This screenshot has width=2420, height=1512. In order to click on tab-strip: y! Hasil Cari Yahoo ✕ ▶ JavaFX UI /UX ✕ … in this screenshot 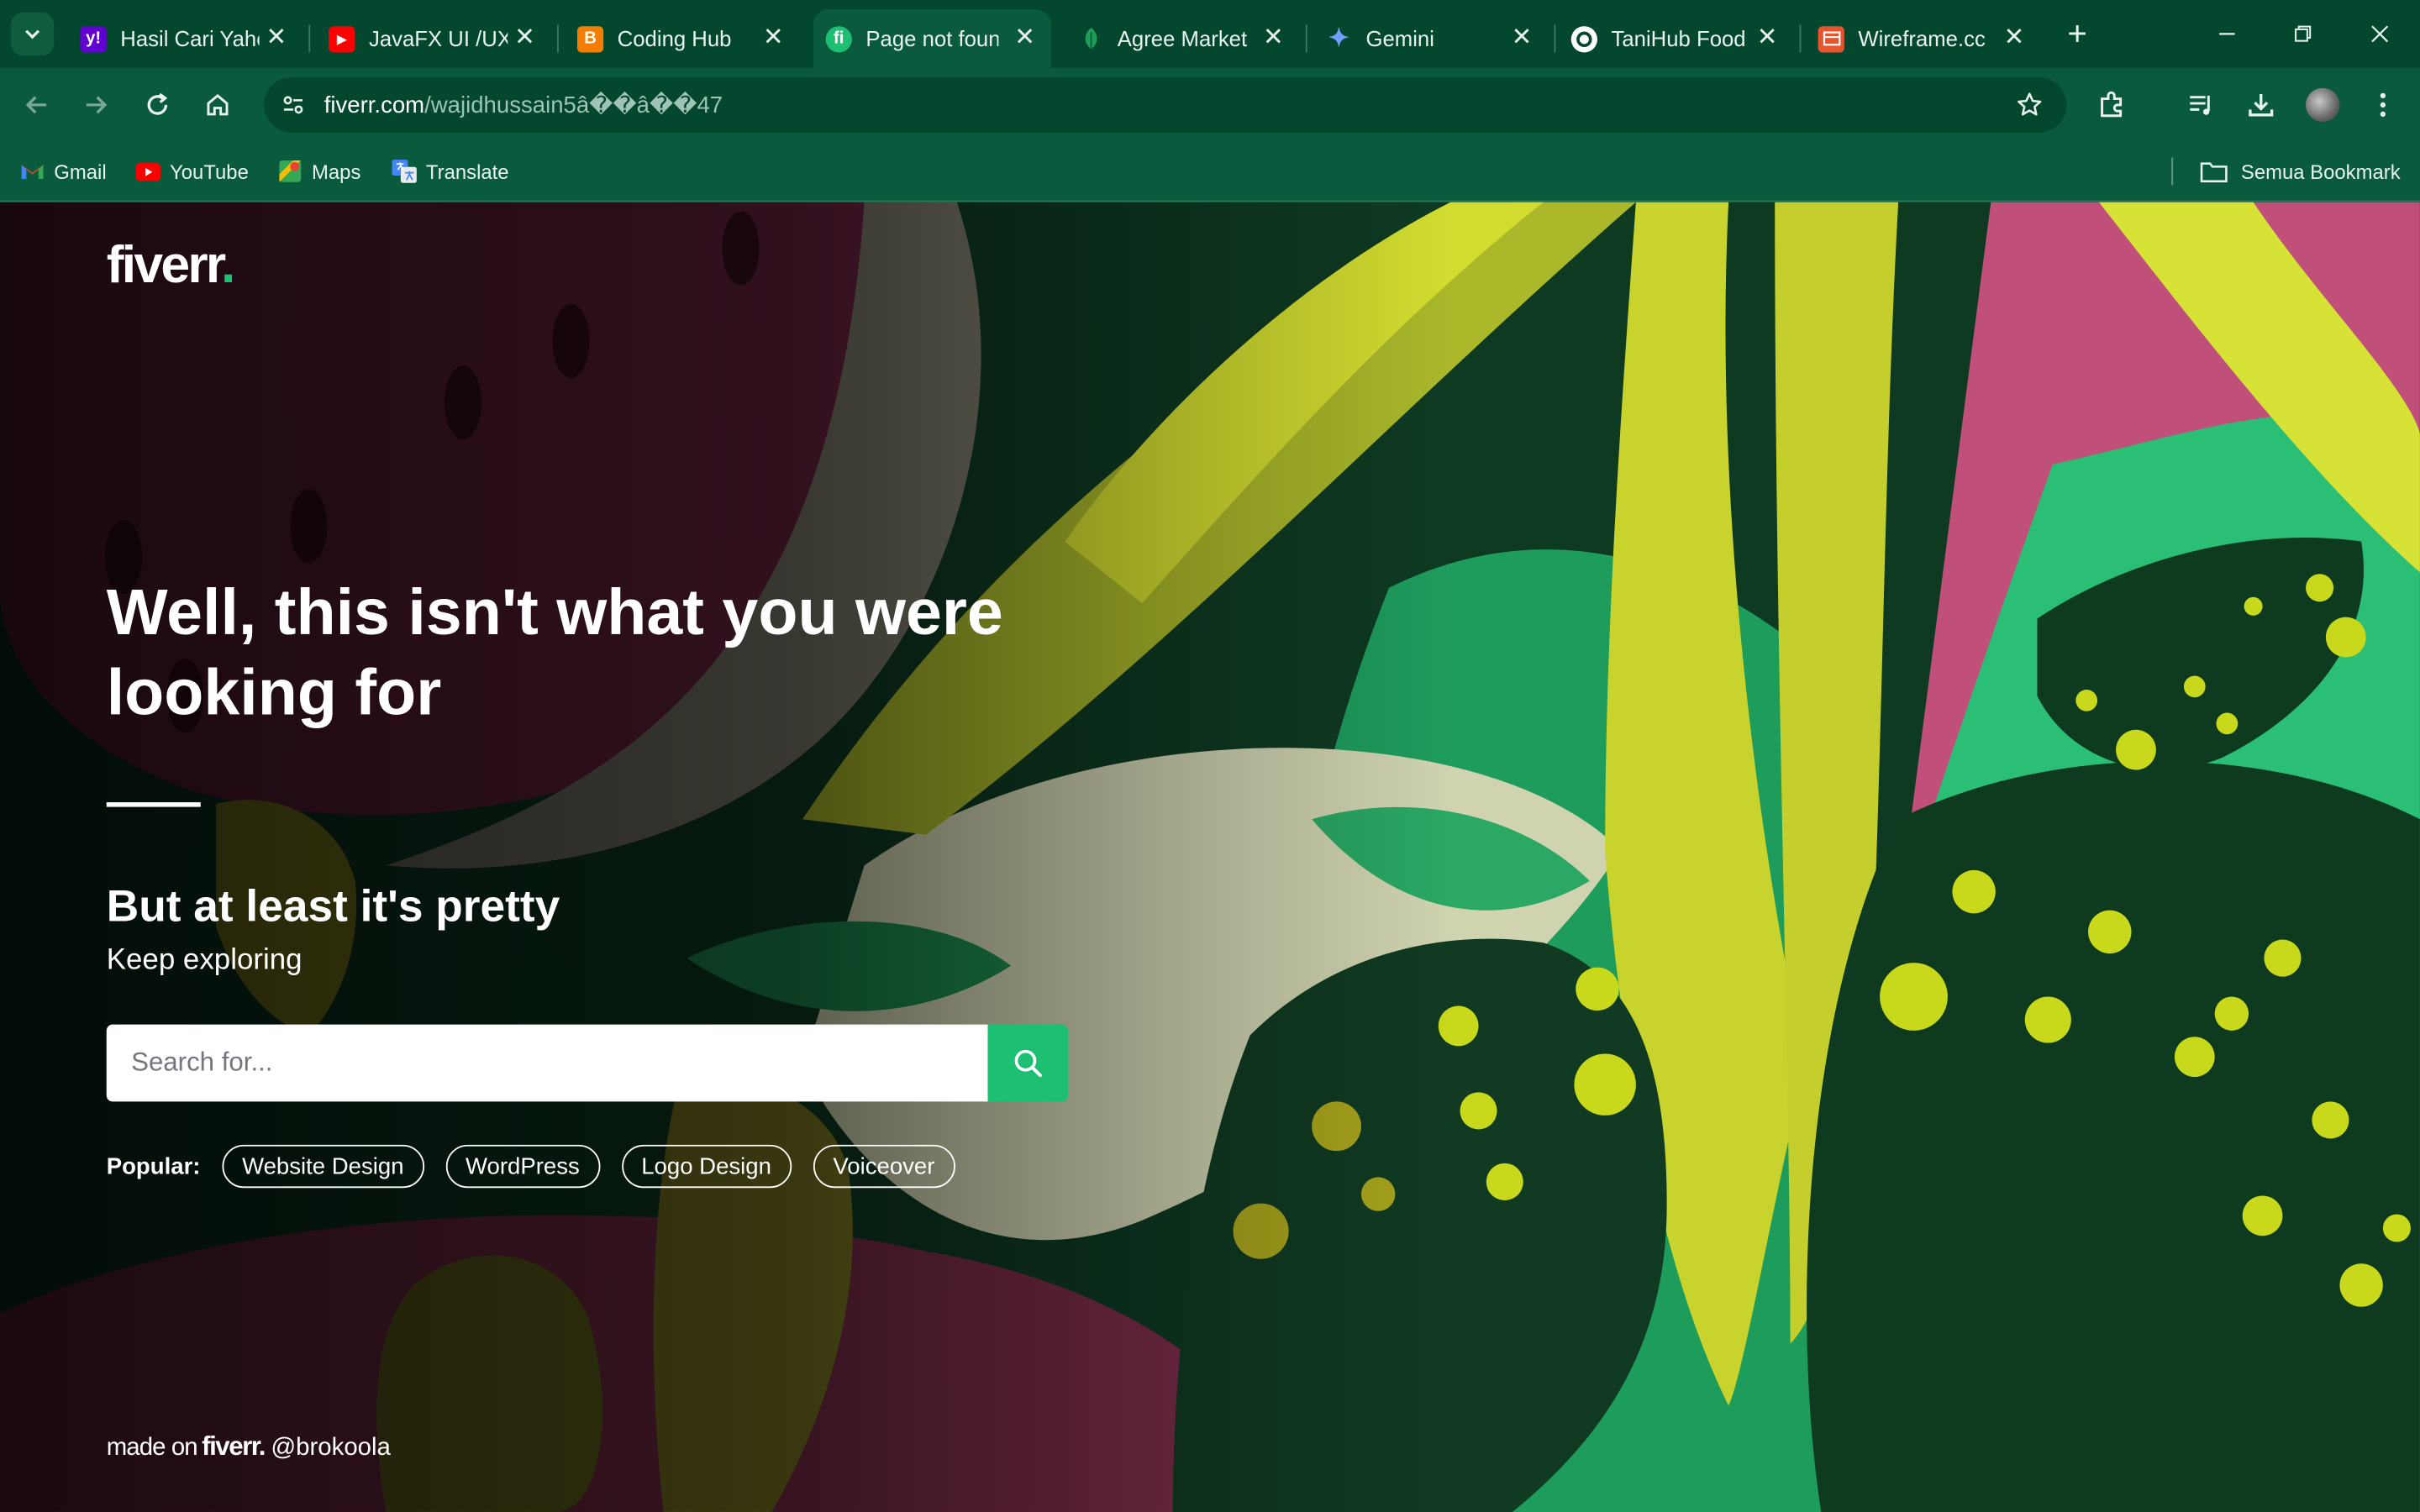, I will do `click(1210, 34)`.